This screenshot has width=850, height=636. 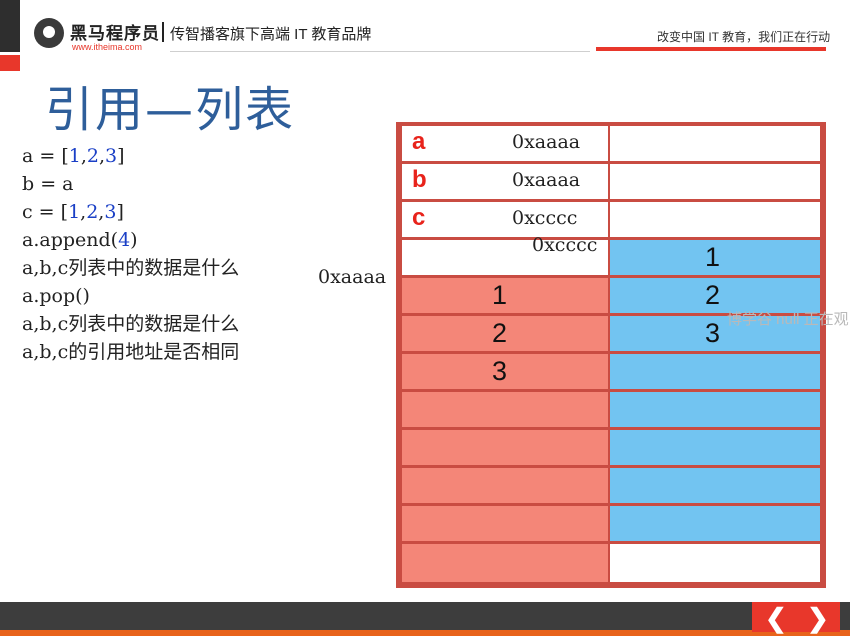 I want to click on var-row-c: c 0xcccc, so click(x=505, y=219).